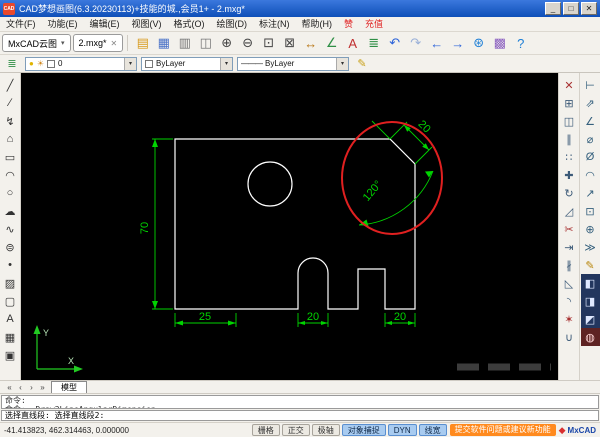 Image resolution: width=600 pixels, height=437 pixels. I want to click on erase-icon: ✕, so click(569, 85).